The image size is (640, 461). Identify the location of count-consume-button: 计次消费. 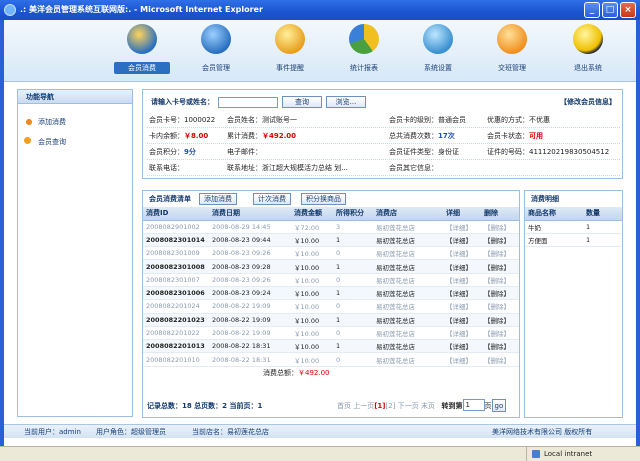
(272, 199).